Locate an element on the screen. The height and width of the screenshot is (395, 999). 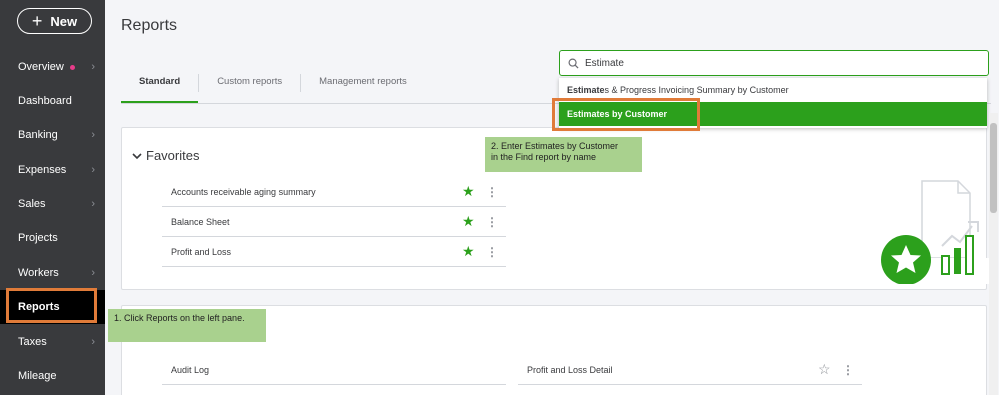
new-button: + New is located at coordinates (54, 21).